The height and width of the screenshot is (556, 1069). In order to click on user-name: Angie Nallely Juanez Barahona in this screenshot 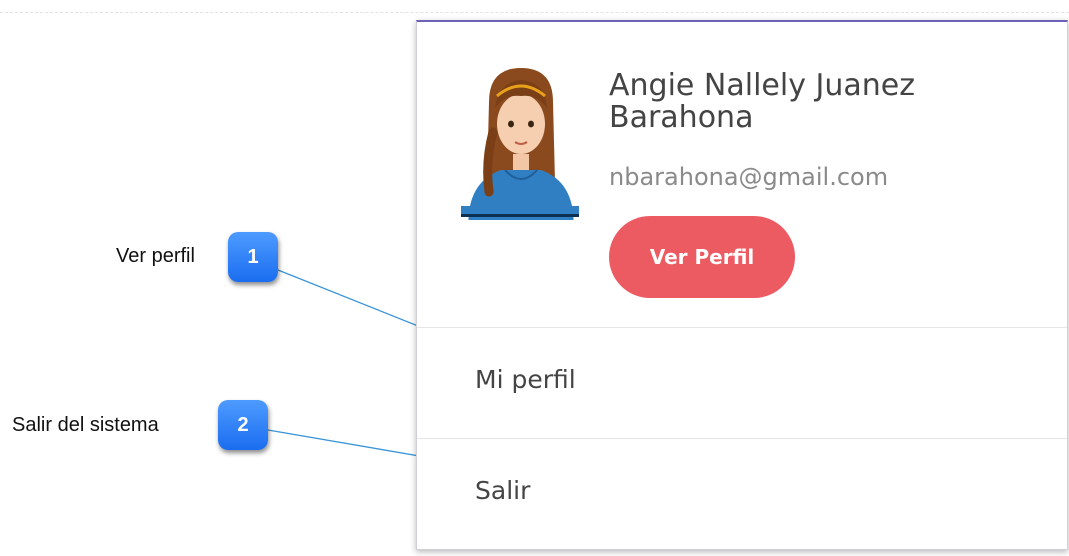, I will do `click(762, 101)`.